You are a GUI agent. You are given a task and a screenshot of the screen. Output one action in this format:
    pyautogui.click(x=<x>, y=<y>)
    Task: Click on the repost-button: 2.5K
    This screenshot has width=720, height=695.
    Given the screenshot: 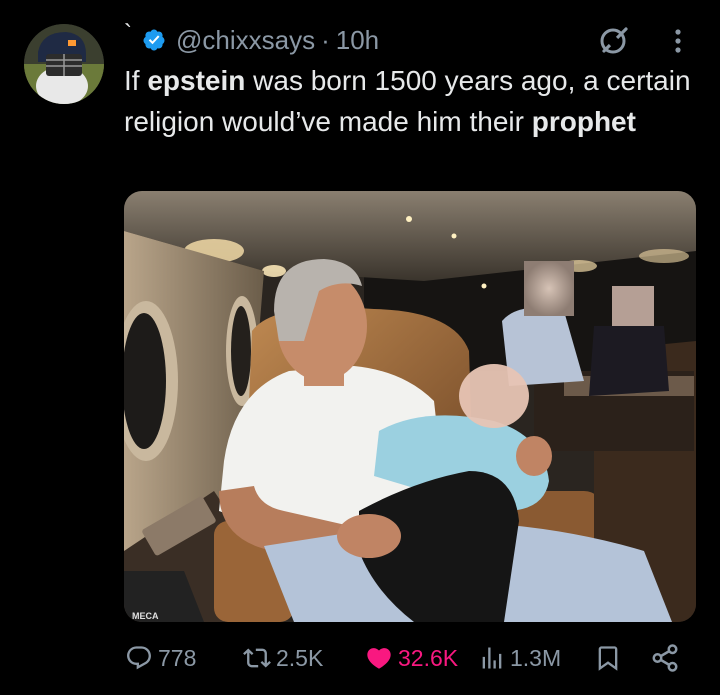 What is the action you would take?
    pyautogui.click(x=282, y=658)
    